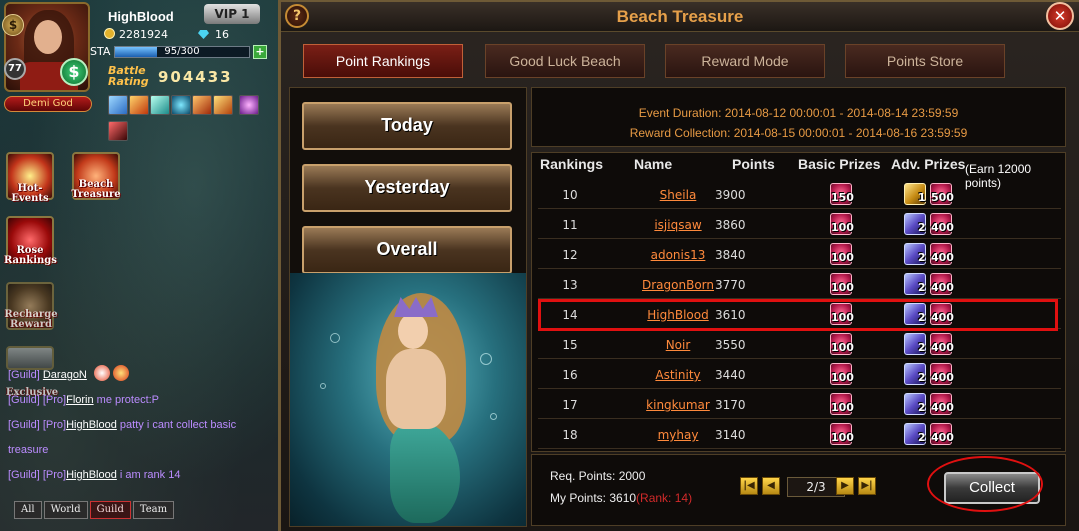 The image size is (1079, 531). What do you see at coordinates (160, 105) in the screenshot?
I see `buff-wind-icon` at bounding box center [160, 105].